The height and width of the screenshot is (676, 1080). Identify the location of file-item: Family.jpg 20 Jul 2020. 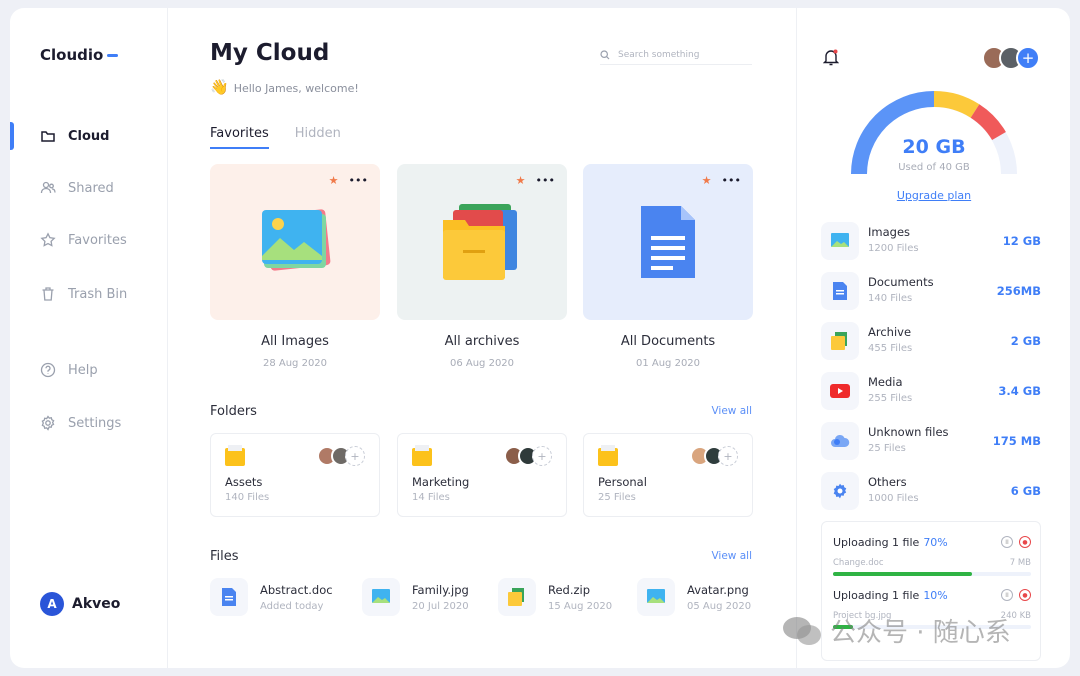
(415, 597).